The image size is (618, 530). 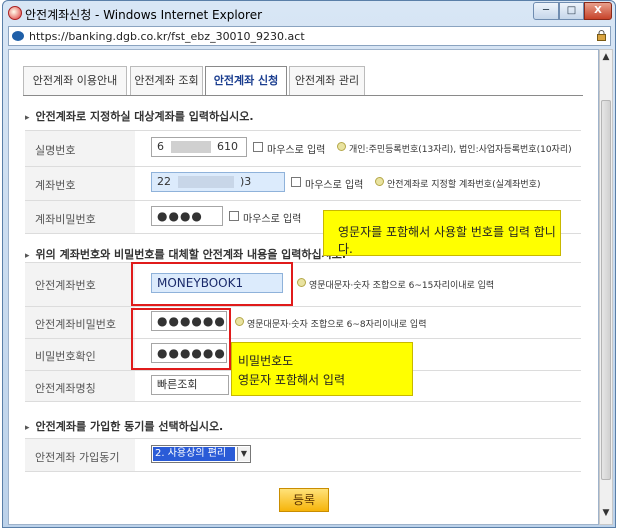 I want to click on maximize-button: □, so click(x=571, y=11).